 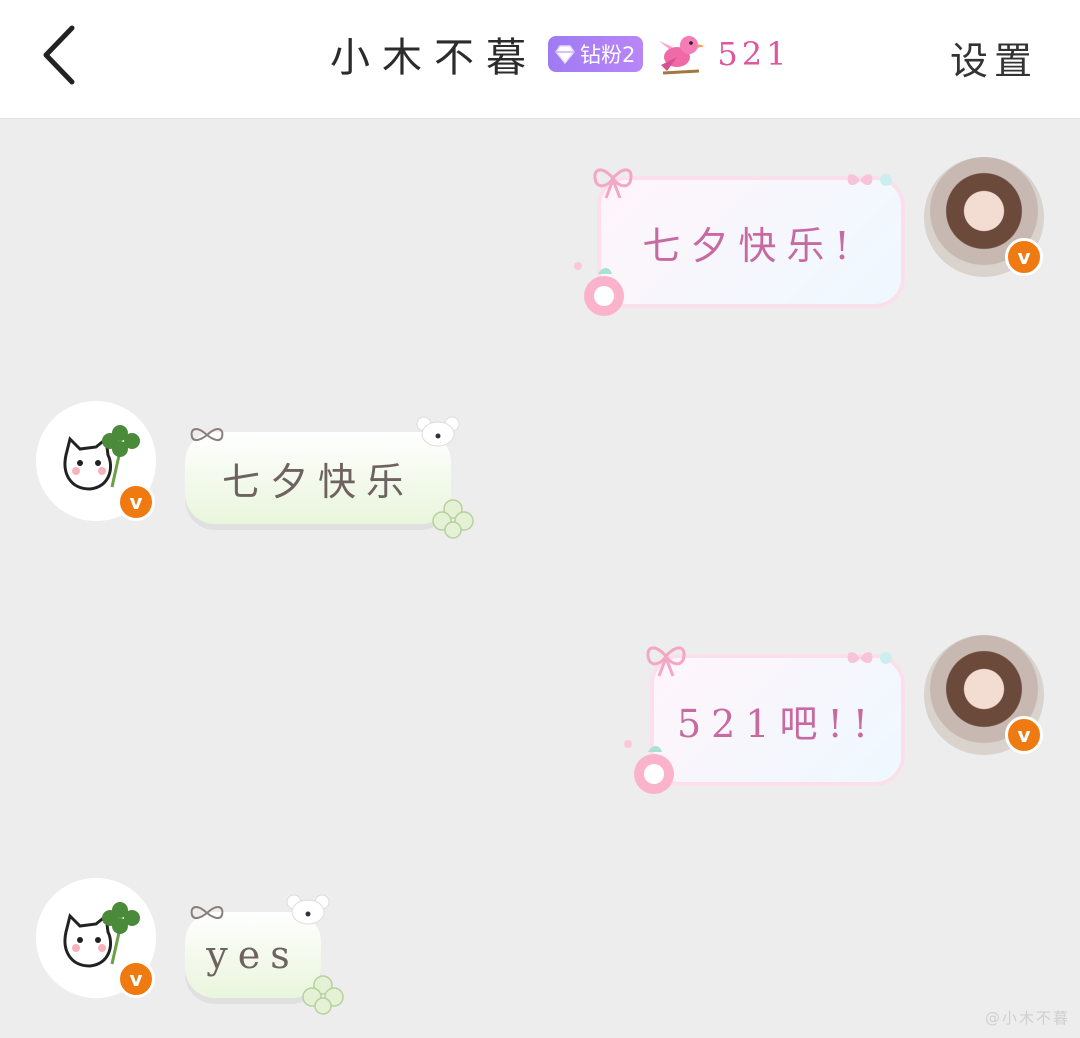 I want to click on bird-icon, so click(x=682, y=55).